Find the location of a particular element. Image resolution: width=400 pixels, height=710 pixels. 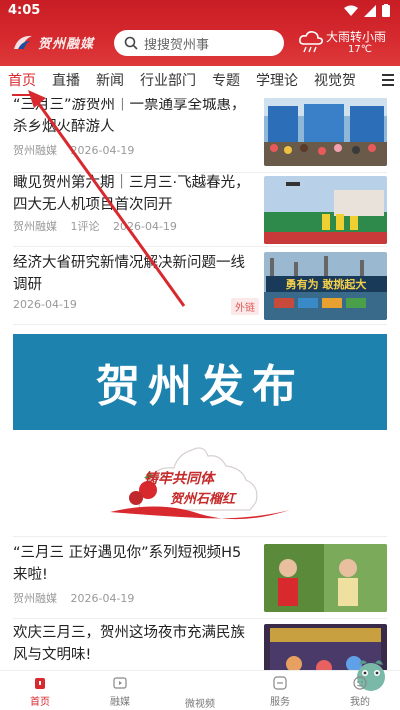

nav-micro-video-label: 微视频 is located at coordinates (200, 704).